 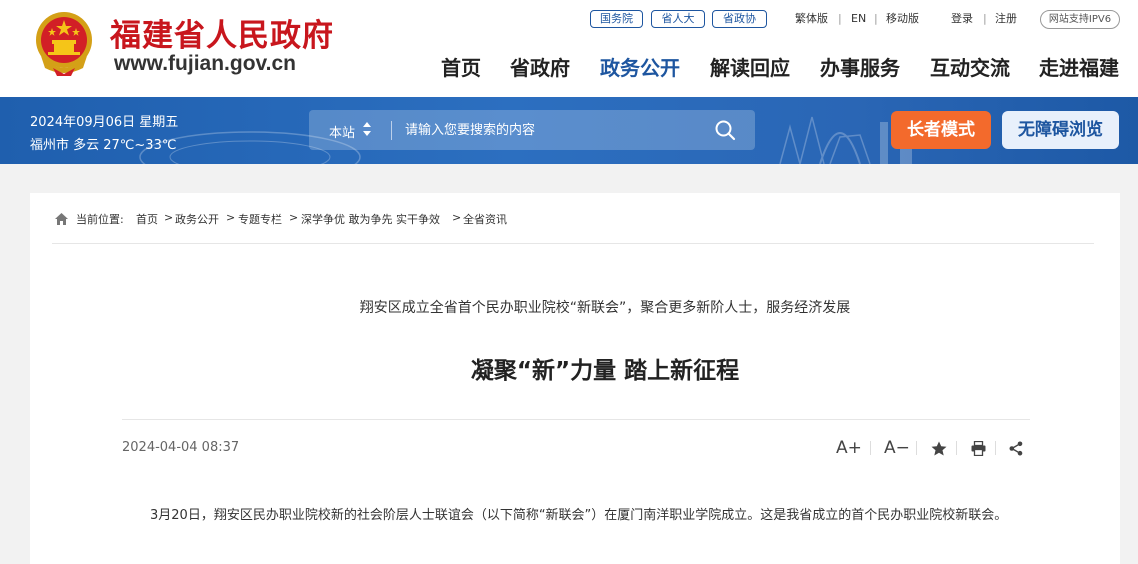 What do you see at coordinates (739, 19) in the screenshot?
I see `cppcc-link: 省政协` at bounding box center [739, 19].